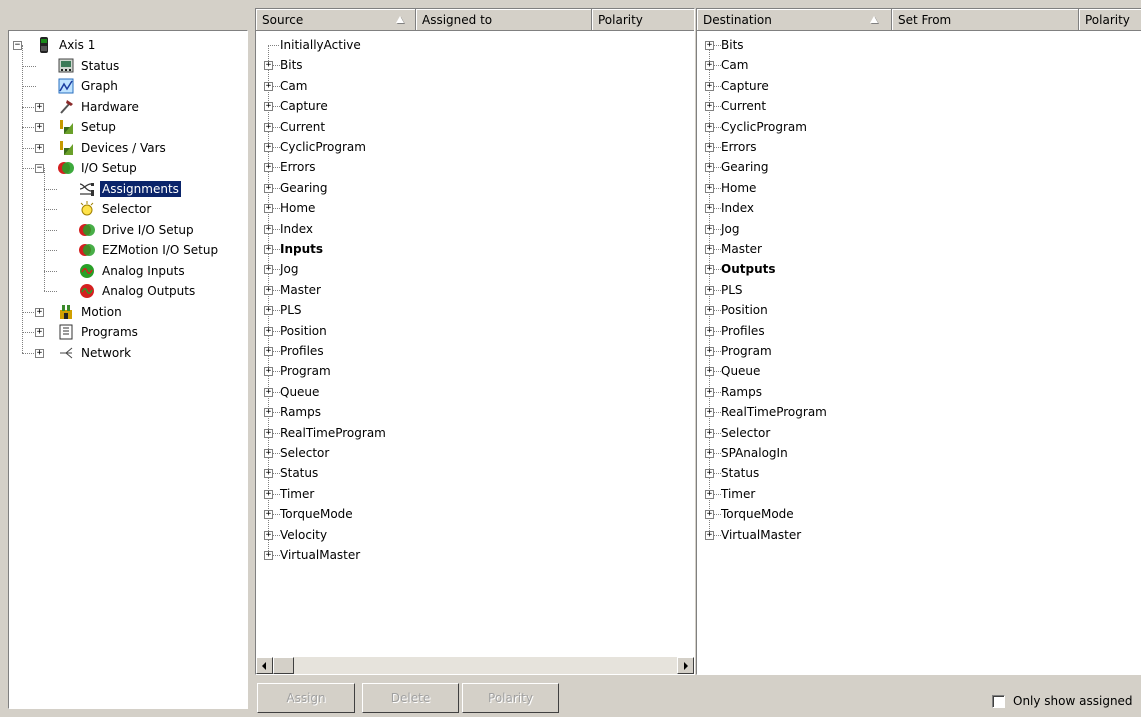 This screenshot has width=1141, height=717. What do you see at coordinates (138, 291) in the screenshot?
I see `tree-item-analog-outputs: Analog Outputs` at bounding box center [138, 291].